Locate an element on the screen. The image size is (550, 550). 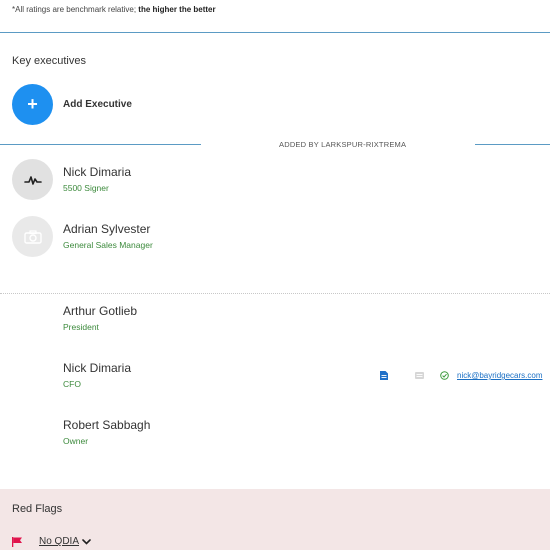
red-flags-section: Red Flags No QDIA is located at coordinates (275, 519).